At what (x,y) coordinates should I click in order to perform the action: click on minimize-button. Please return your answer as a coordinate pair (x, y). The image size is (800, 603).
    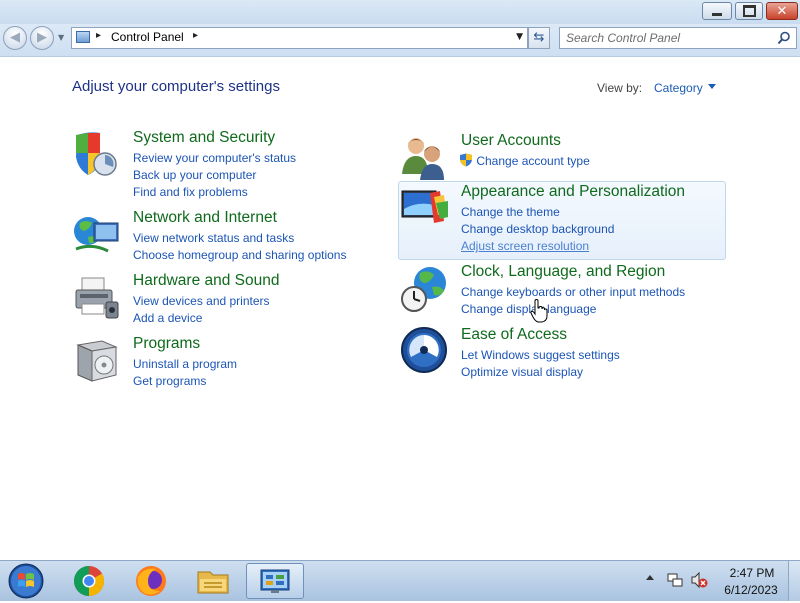
    Looking at the image, I should click on (717, 11).